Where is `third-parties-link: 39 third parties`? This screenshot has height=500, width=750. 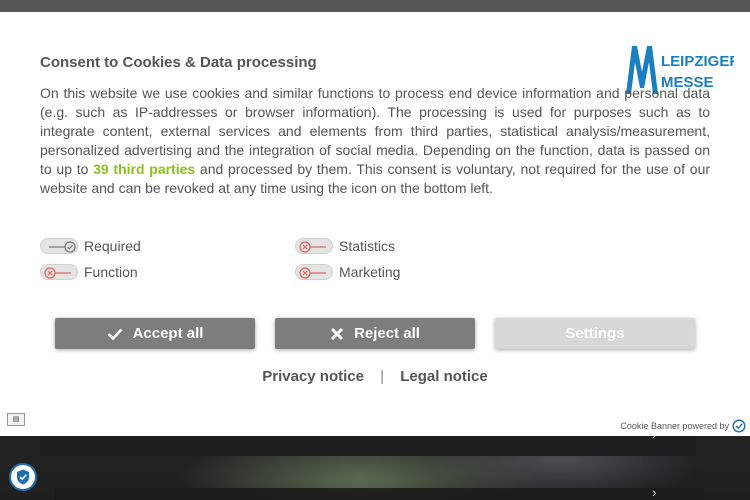 third-parties-link: 39 third parties is located at coordinates (144, 169).